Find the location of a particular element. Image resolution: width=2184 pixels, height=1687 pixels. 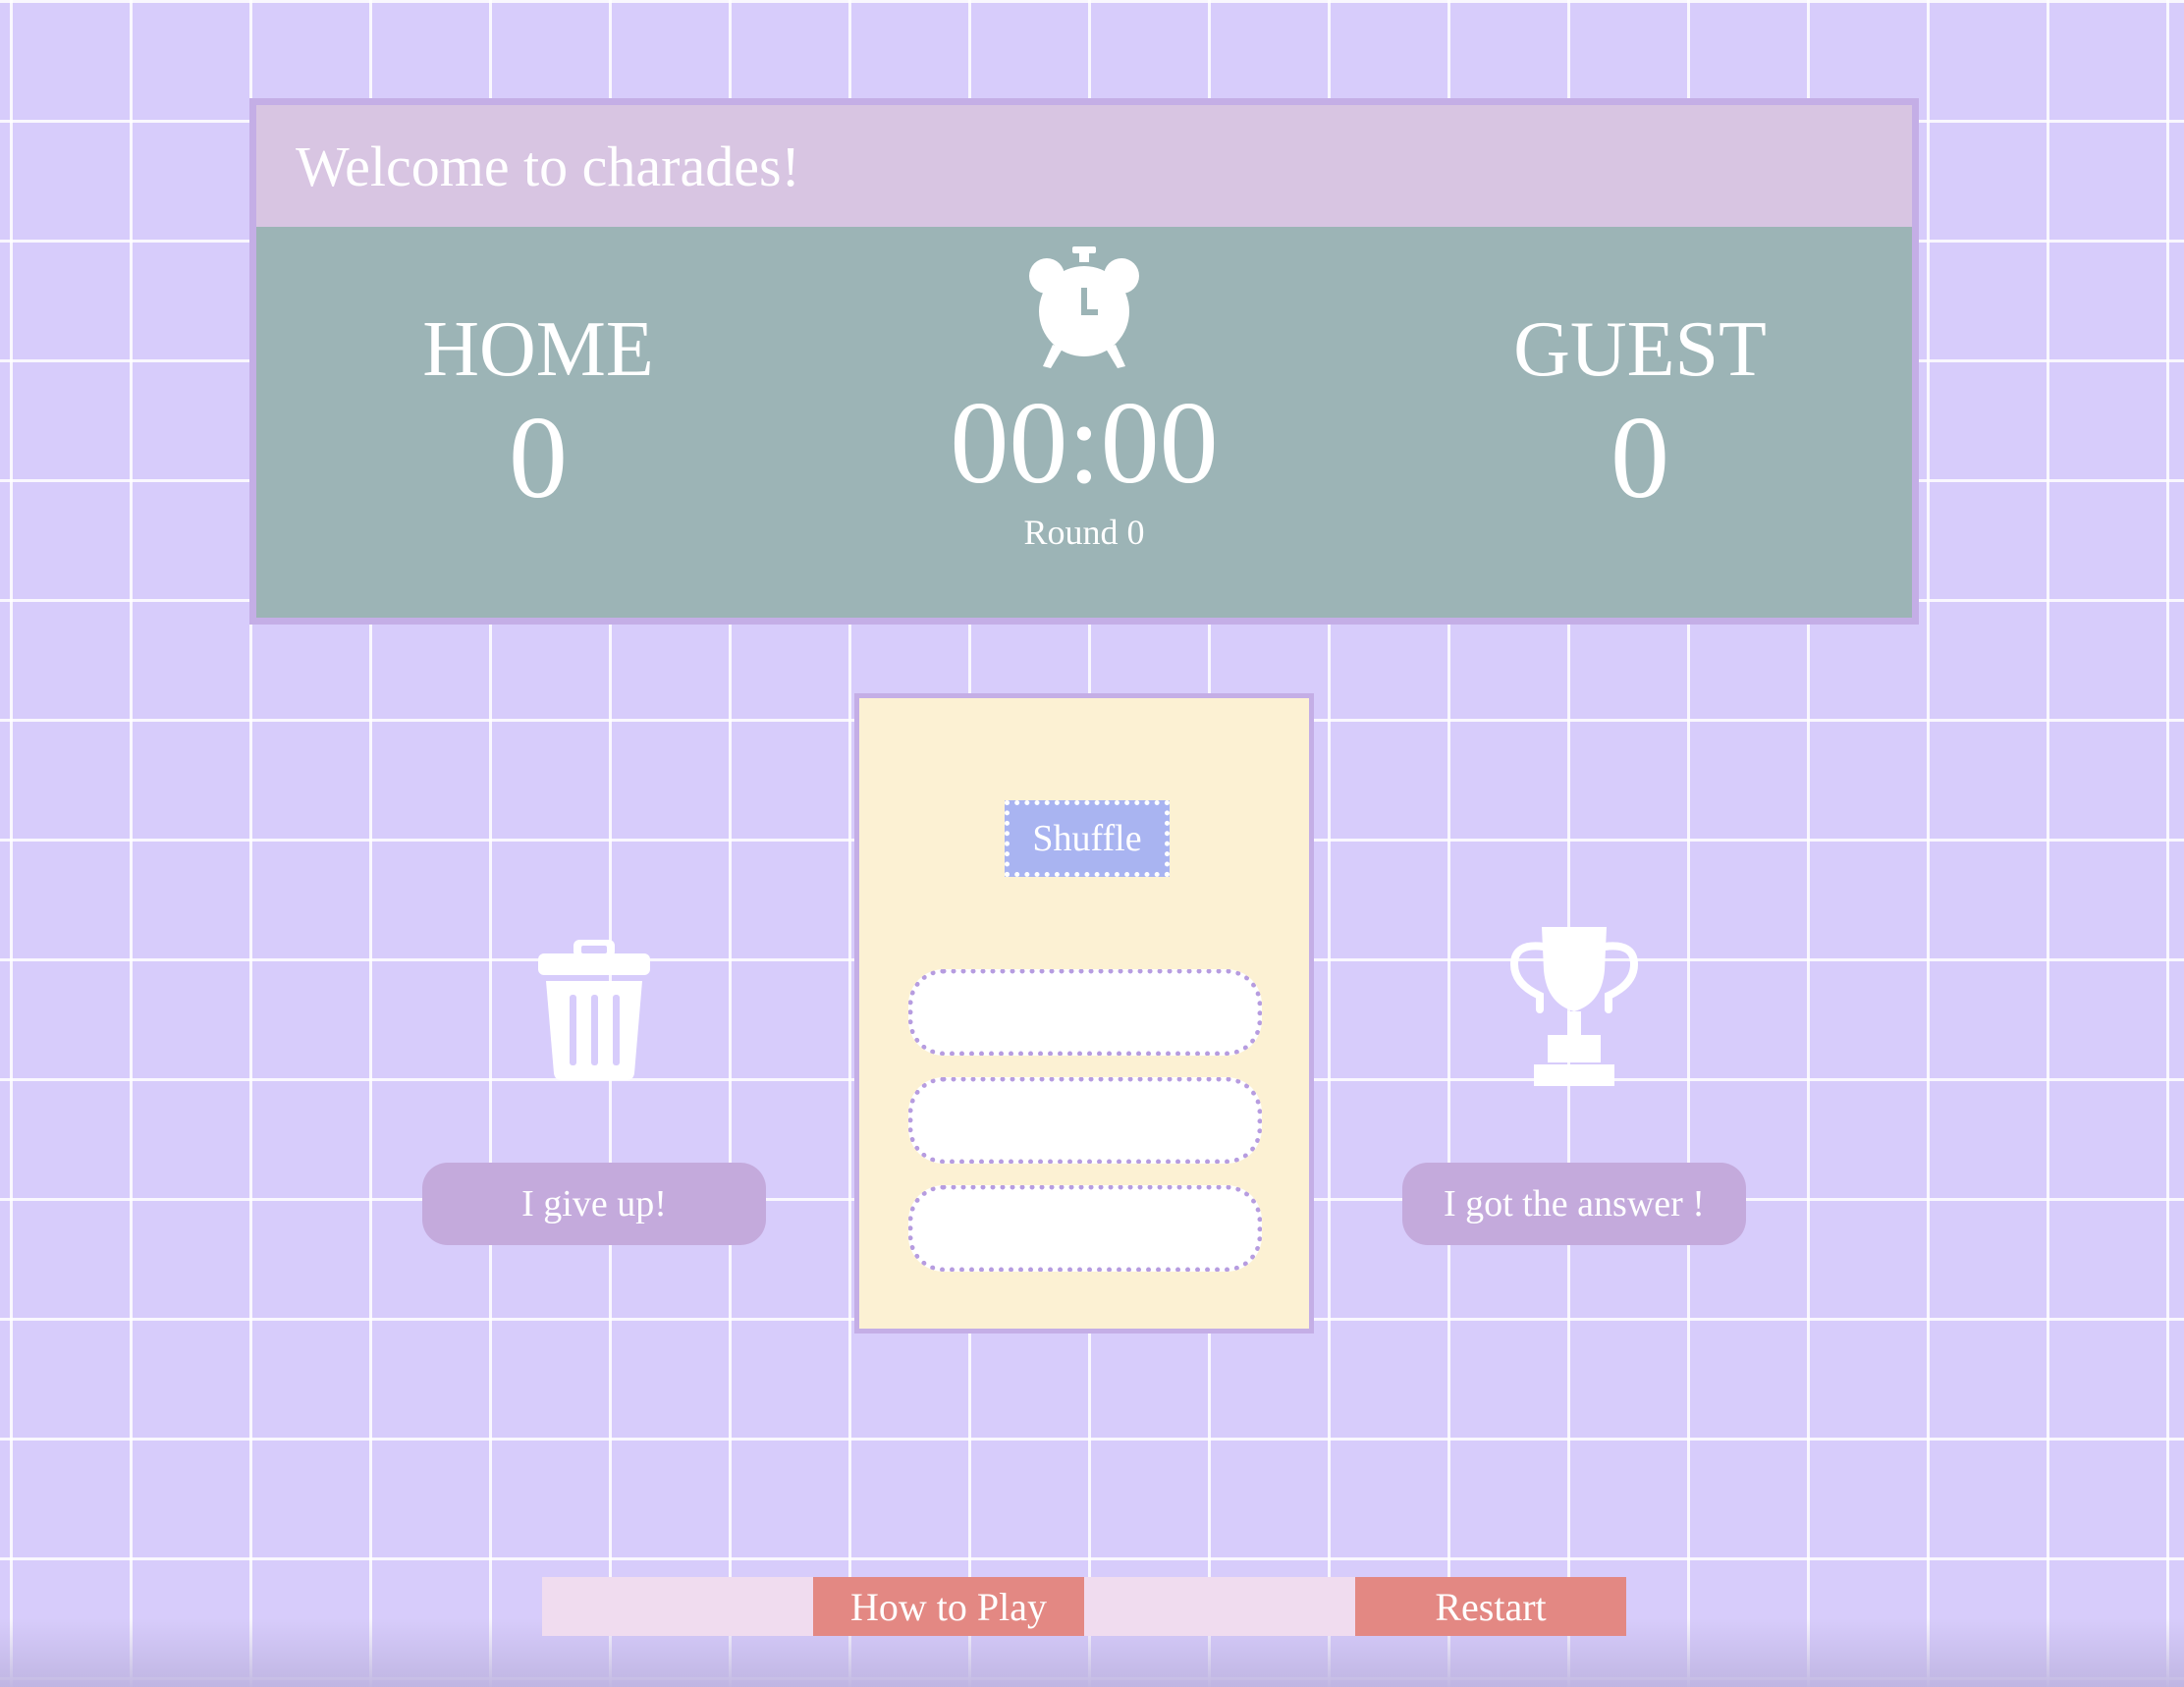

charade-card: Shuffle is located at coordinates (1084, 1013).